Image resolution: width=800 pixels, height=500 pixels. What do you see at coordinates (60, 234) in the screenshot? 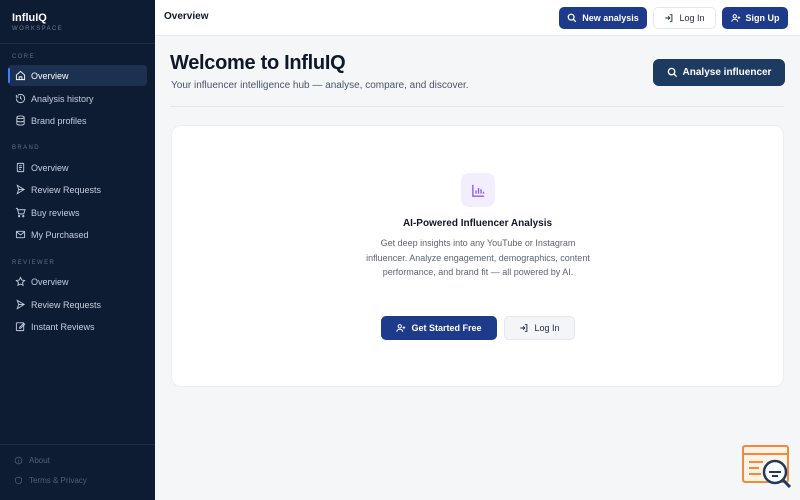
I see `sidebar-item-label: My Purchased` at bounding box center [60, 234].